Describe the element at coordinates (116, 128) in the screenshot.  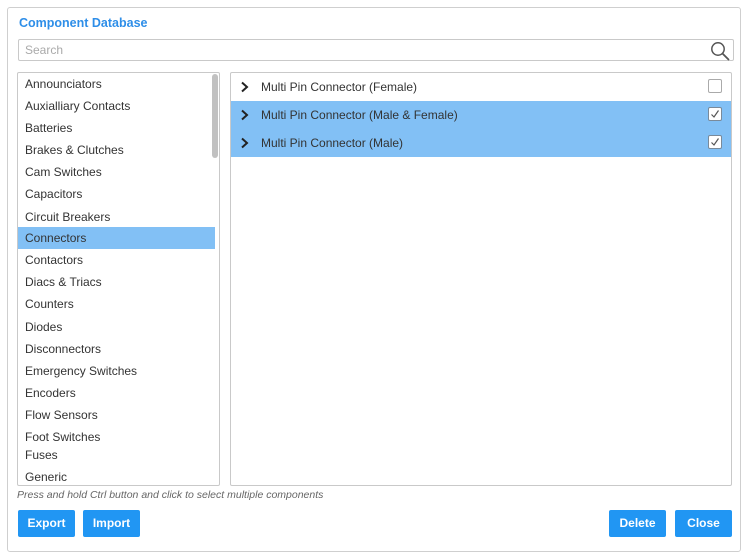
I see `category-item: Batteries` at that location.